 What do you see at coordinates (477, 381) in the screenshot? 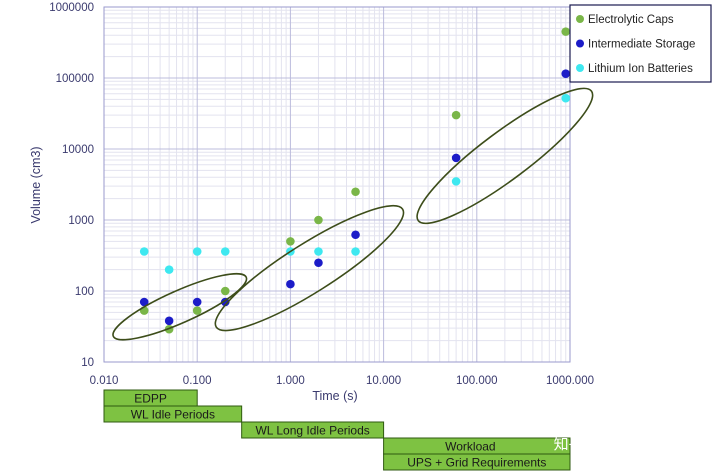
I see `x-tick-label: 100.000` at bounding box center [477, 381].